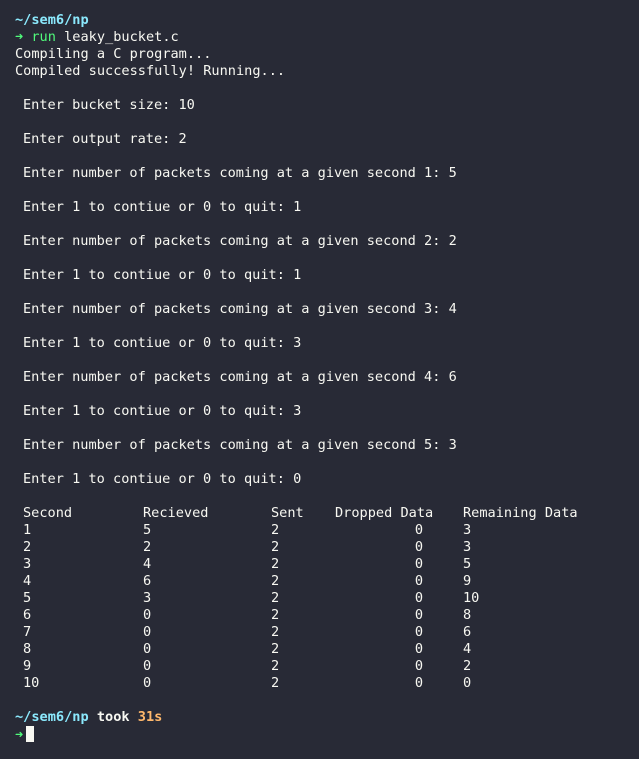  What do you see at coordinates (27, 530) in the screenshot?
I see `table-cell: 1` at bounding box center [27, 530].